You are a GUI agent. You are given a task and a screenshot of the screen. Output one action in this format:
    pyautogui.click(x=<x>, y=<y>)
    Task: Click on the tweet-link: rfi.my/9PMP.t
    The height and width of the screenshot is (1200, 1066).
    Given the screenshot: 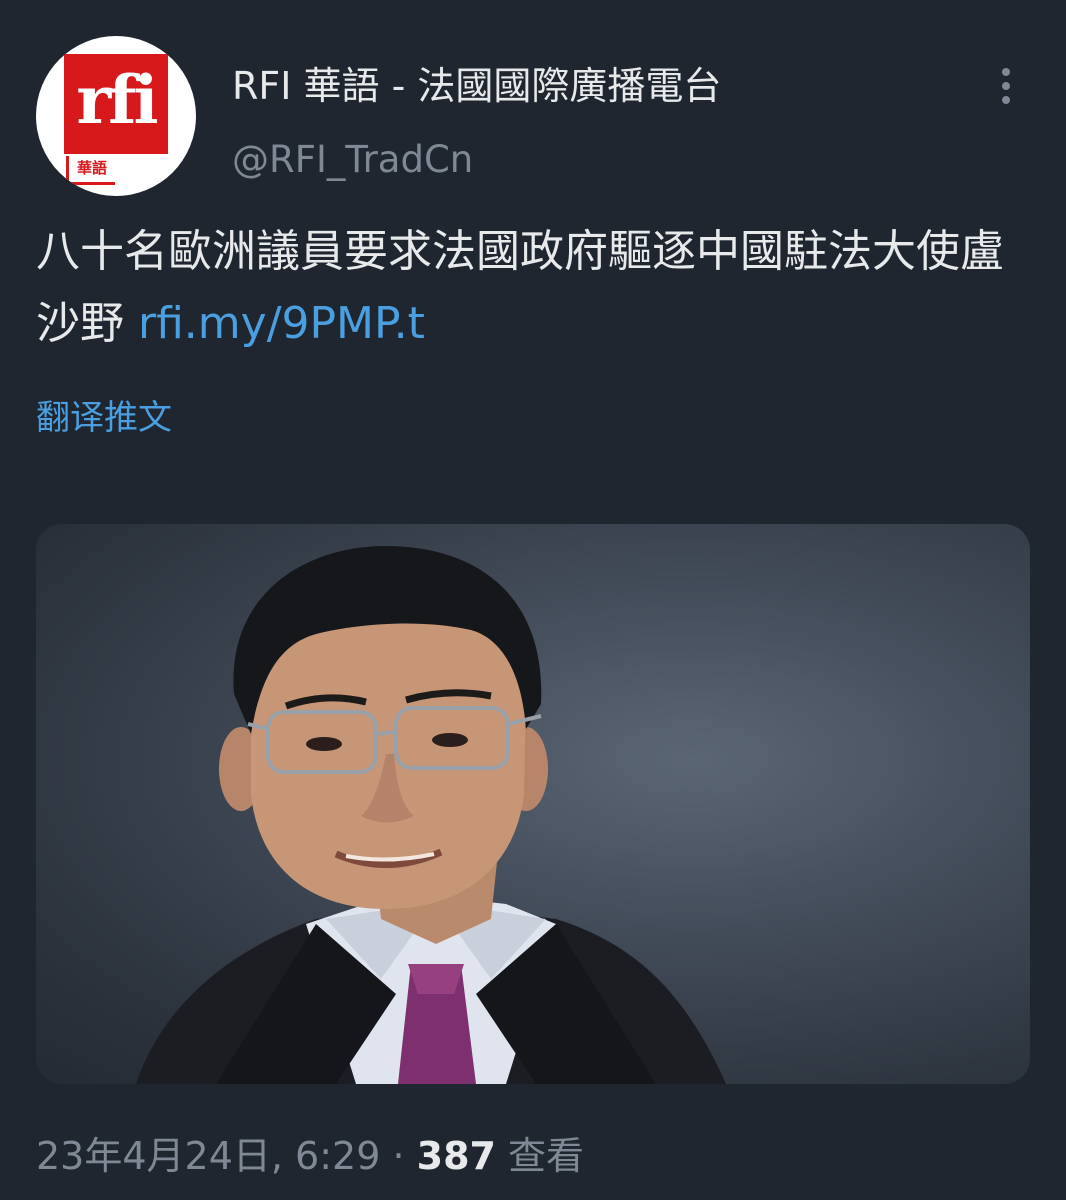 What is the action you would take?
    pyautogui.click(x=281, y=323)
    